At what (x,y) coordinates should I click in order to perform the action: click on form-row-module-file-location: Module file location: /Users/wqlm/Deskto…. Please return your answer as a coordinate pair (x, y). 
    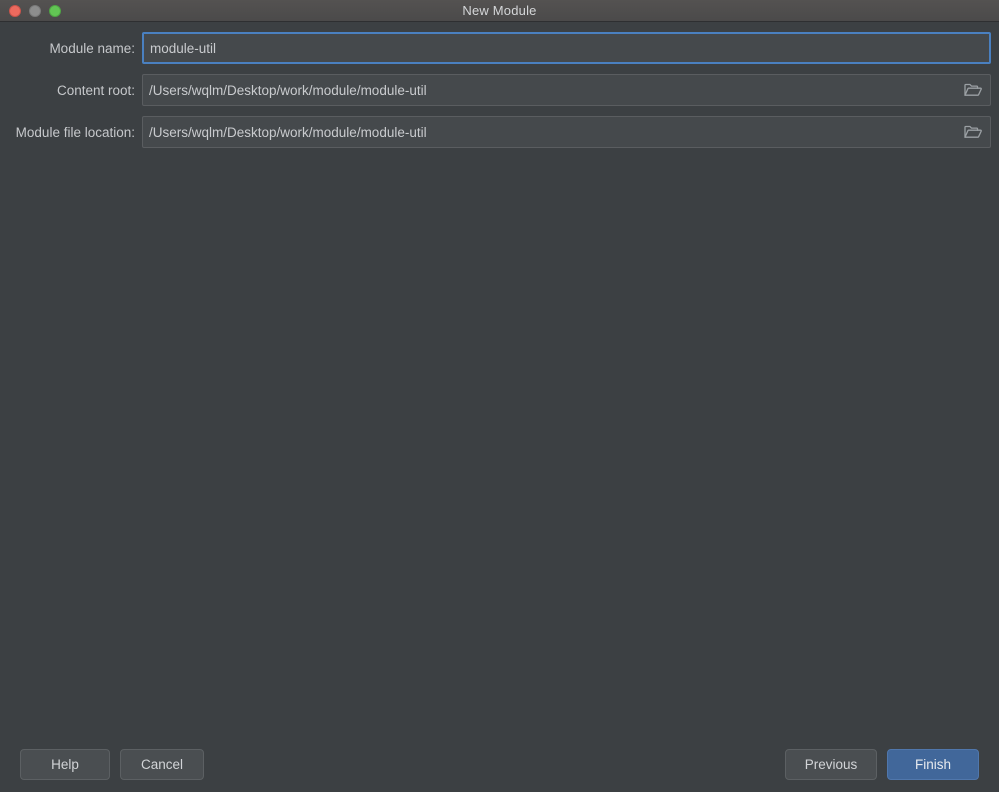
    Looking at the image, I should click on (499, 132).